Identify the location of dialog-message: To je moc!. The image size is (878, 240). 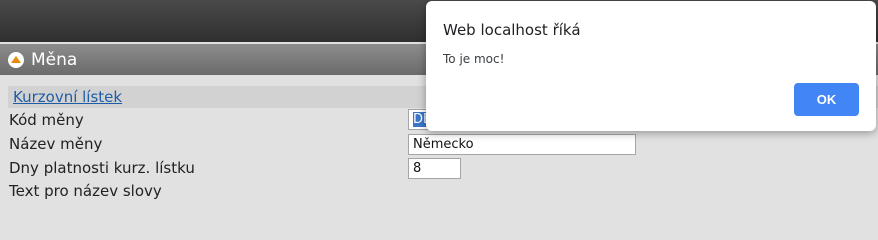
(474, 59).